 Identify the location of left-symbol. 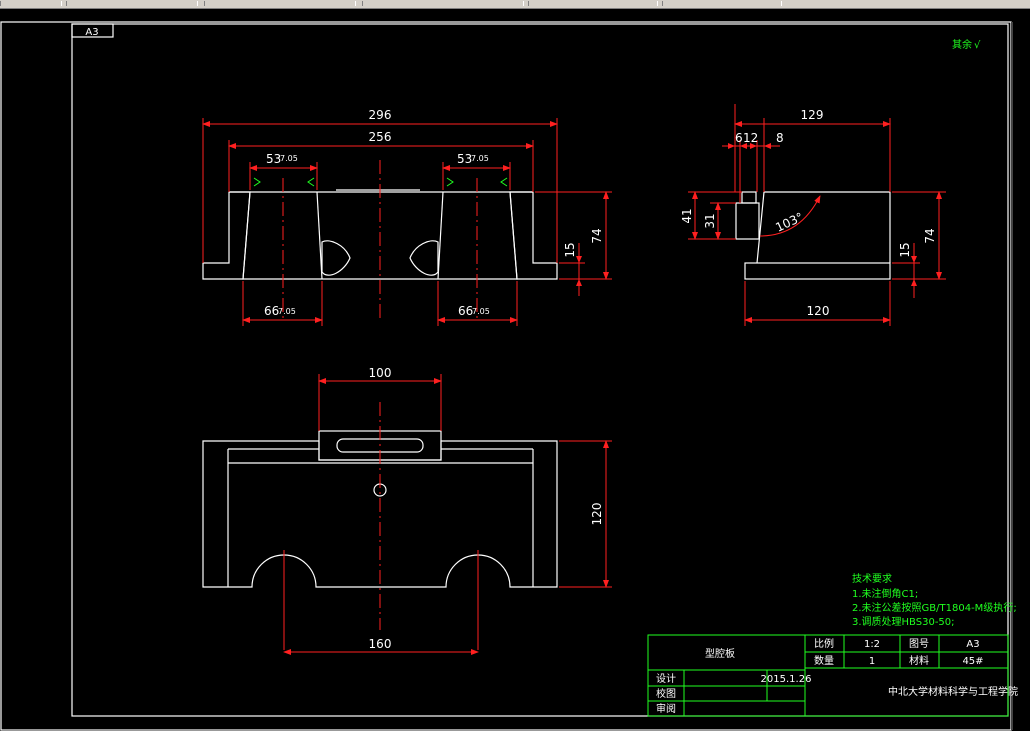
(284, 182).